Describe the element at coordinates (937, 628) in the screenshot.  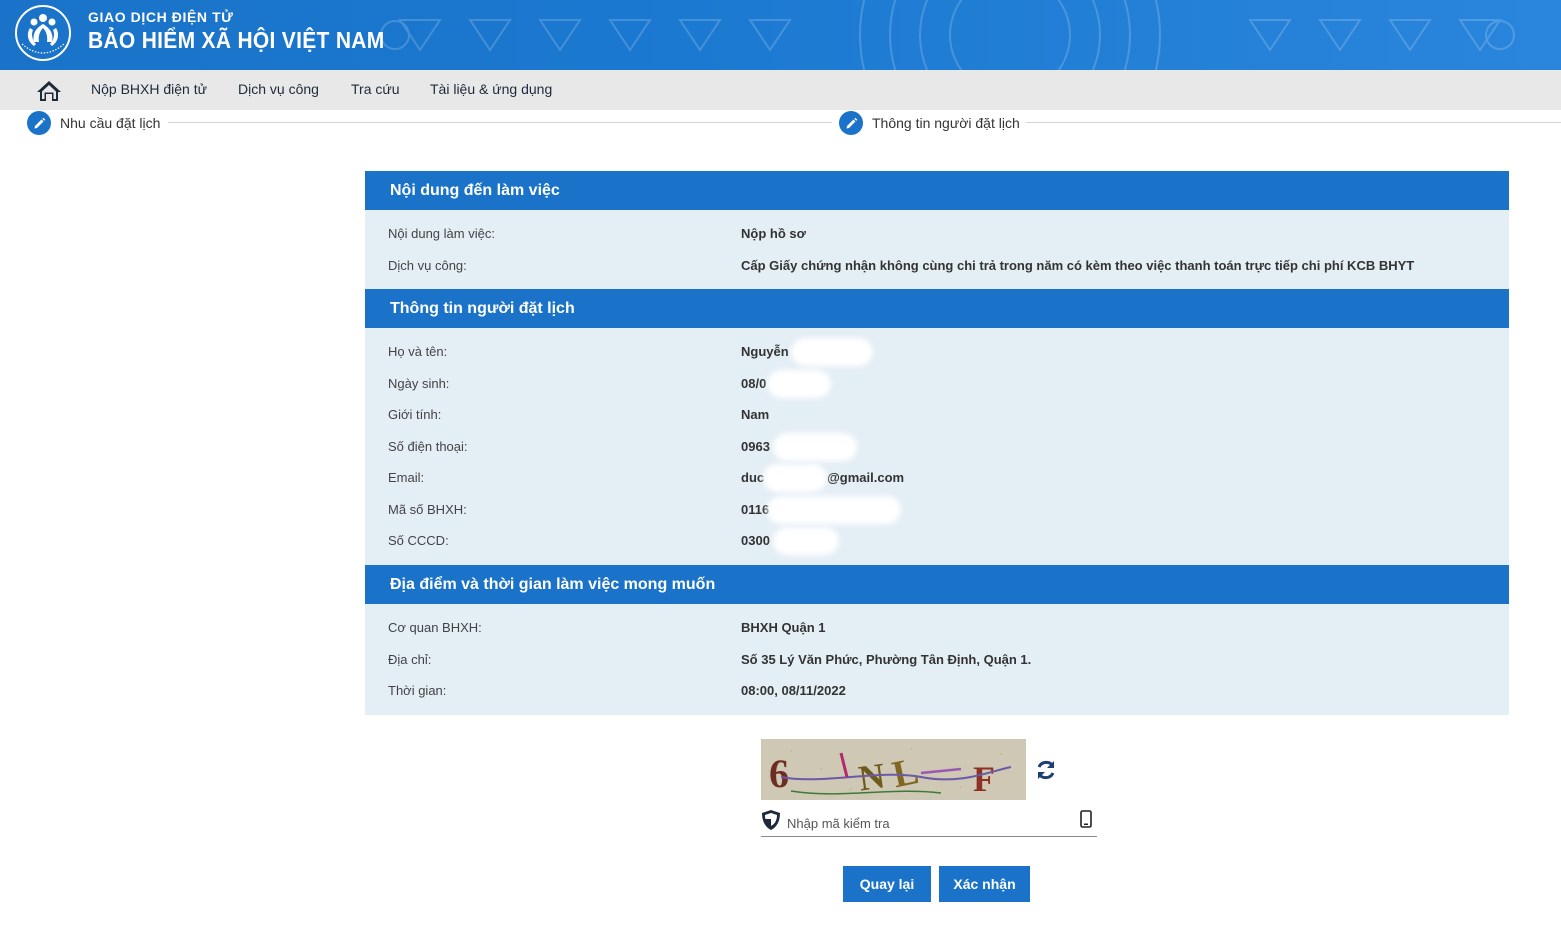
I see `info-row: Cơ quan BHXH: BHXH Quận 1` at that location.